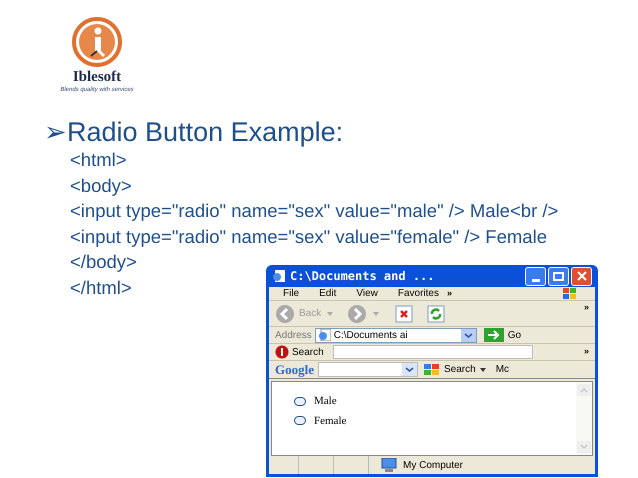  What do you see at coordinates (279, 276) in the screenshot?
I see `browser-page-icon` at bounding box center [279, 276].